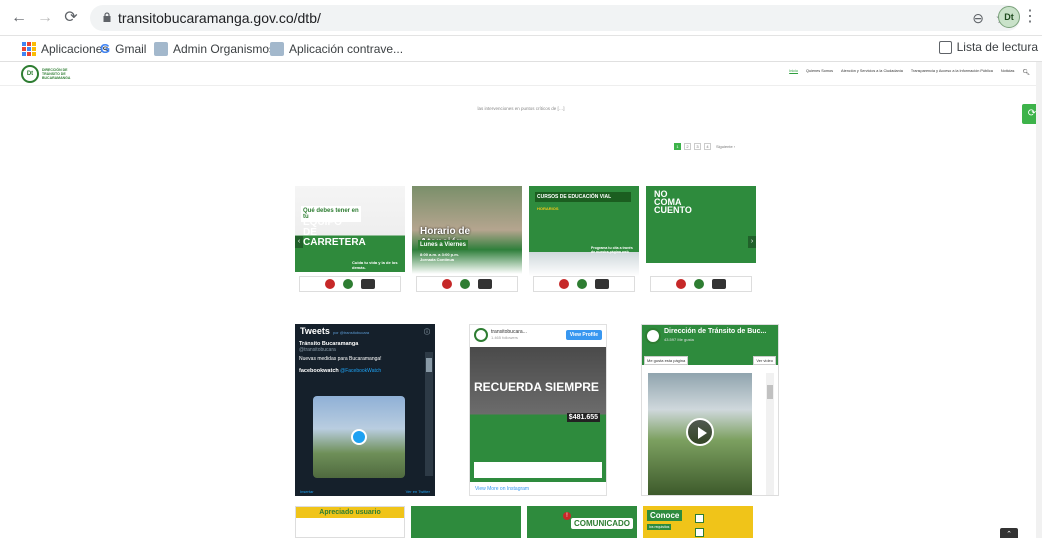  Describe the element at coordinates (71, 18) in the screenshot. I see `reload-icon: ⟳` at that location.